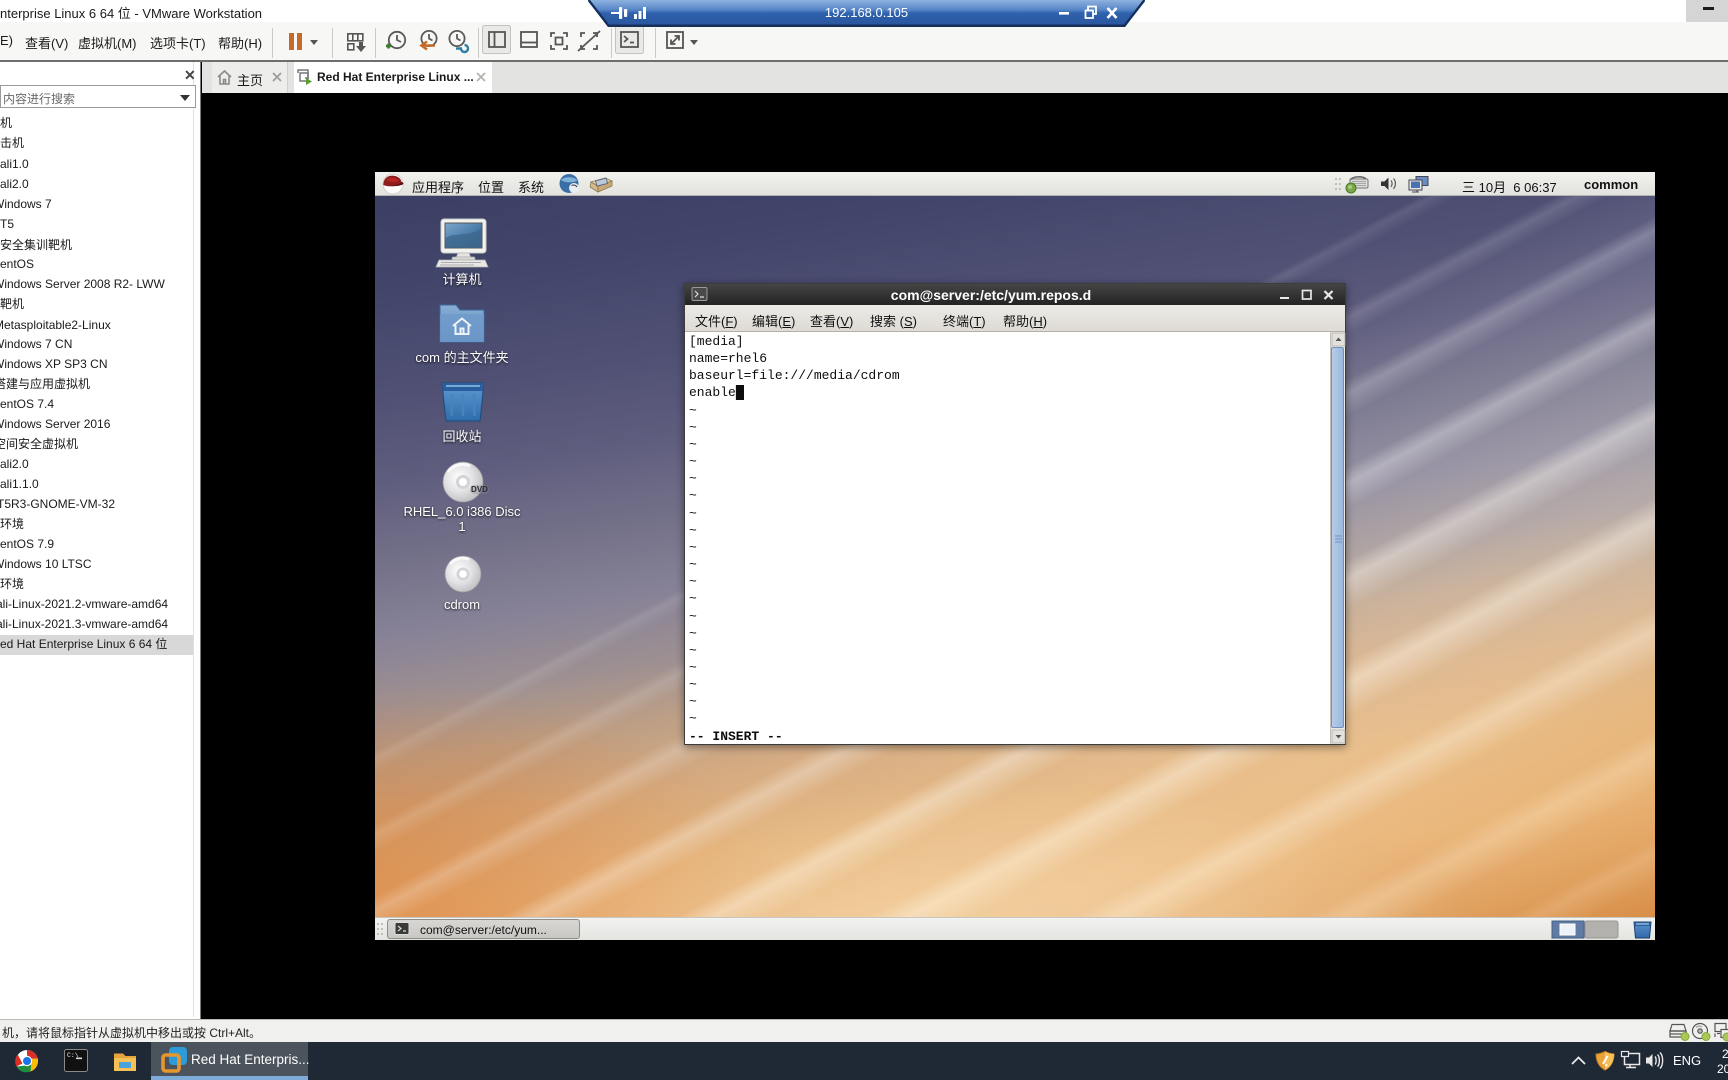 The height and width of the screenshot is (1080, 1728). I want to click on svg-text: DVD, so click(479, 489).